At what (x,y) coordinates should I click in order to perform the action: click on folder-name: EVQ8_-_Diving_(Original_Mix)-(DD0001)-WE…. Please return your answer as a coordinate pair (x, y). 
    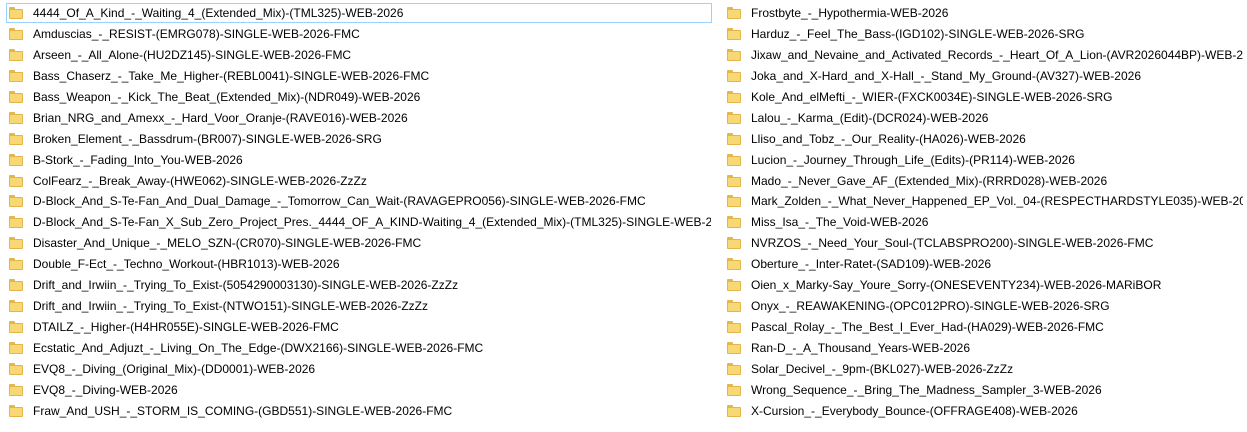
    Looking at the image, I should click on (174, 368).